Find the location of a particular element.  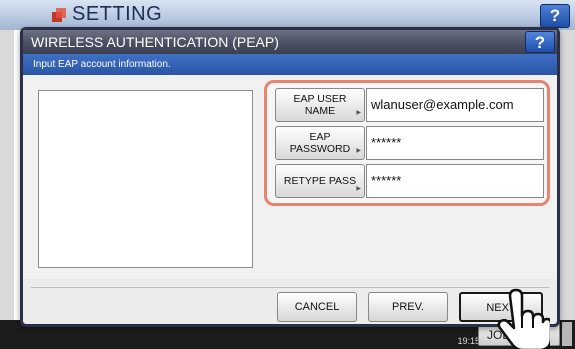

eap-password-label-line2: PASSWORD is located at coordinates (320, 149).